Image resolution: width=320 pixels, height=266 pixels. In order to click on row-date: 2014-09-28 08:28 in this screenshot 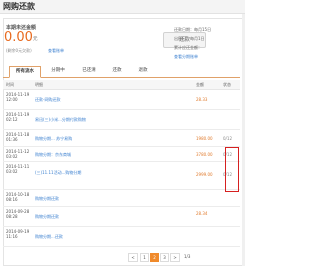, I will do `click(18, 214)`.